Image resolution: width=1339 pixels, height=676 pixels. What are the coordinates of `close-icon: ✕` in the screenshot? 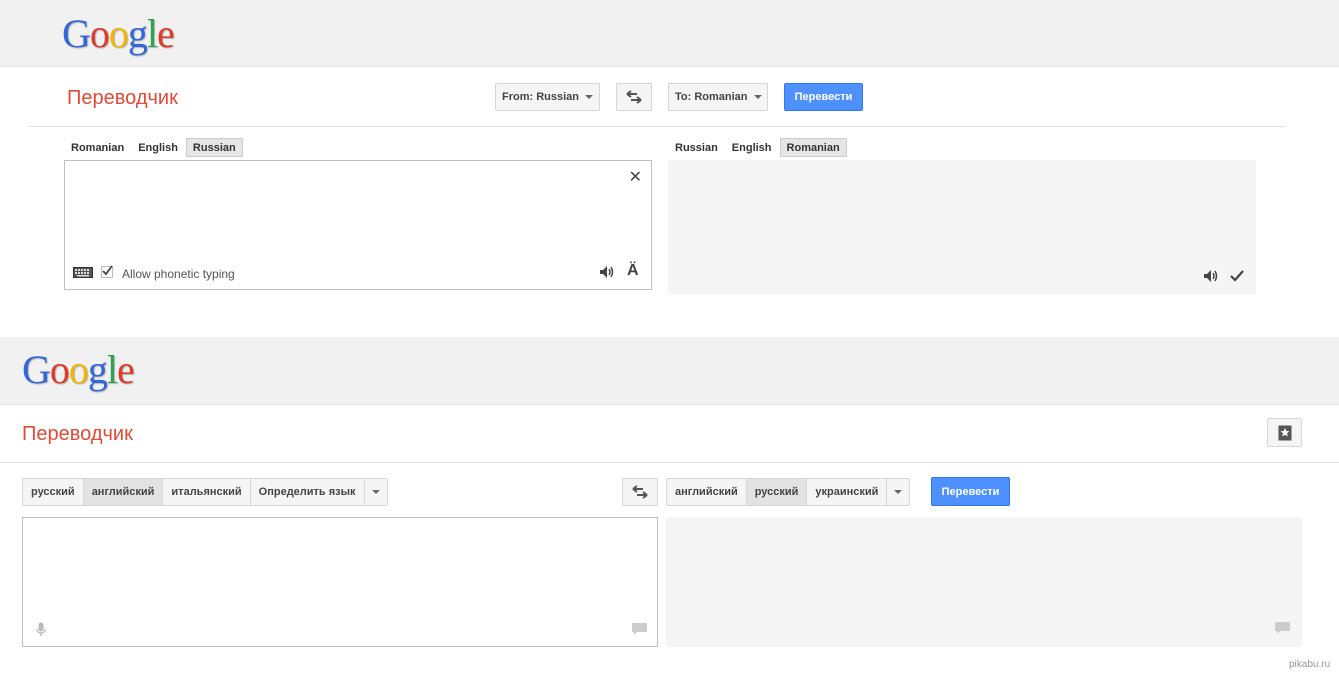 It's located at (635, 177).